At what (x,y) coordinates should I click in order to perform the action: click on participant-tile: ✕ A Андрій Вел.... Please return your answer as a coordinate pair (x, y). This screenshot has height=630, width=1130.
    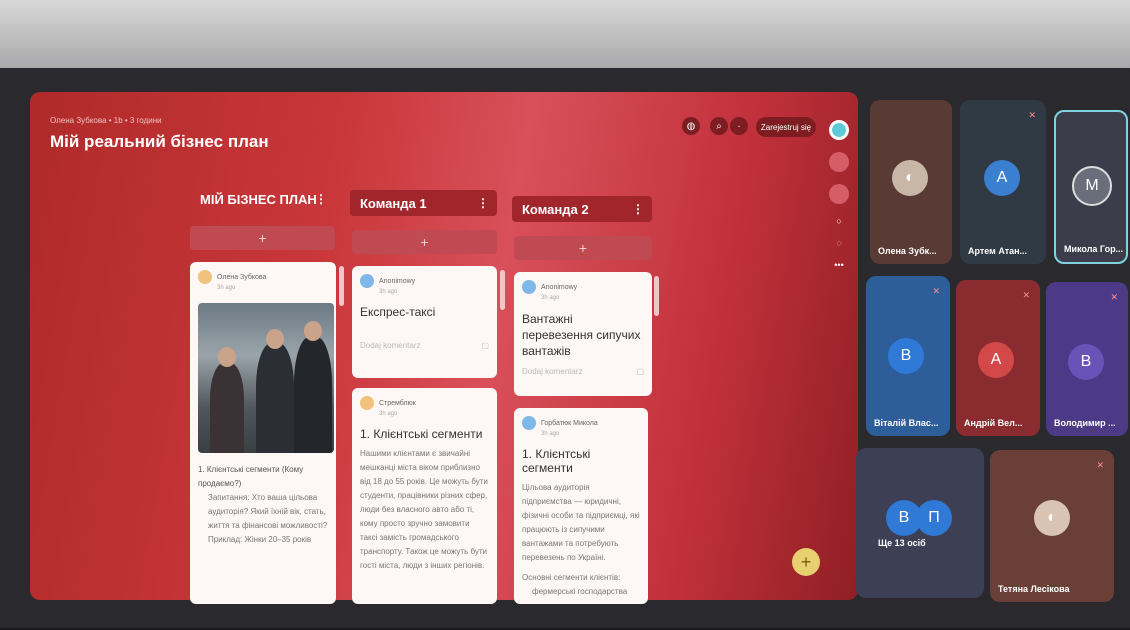
    Looking at the image, I should click on (998, 358).